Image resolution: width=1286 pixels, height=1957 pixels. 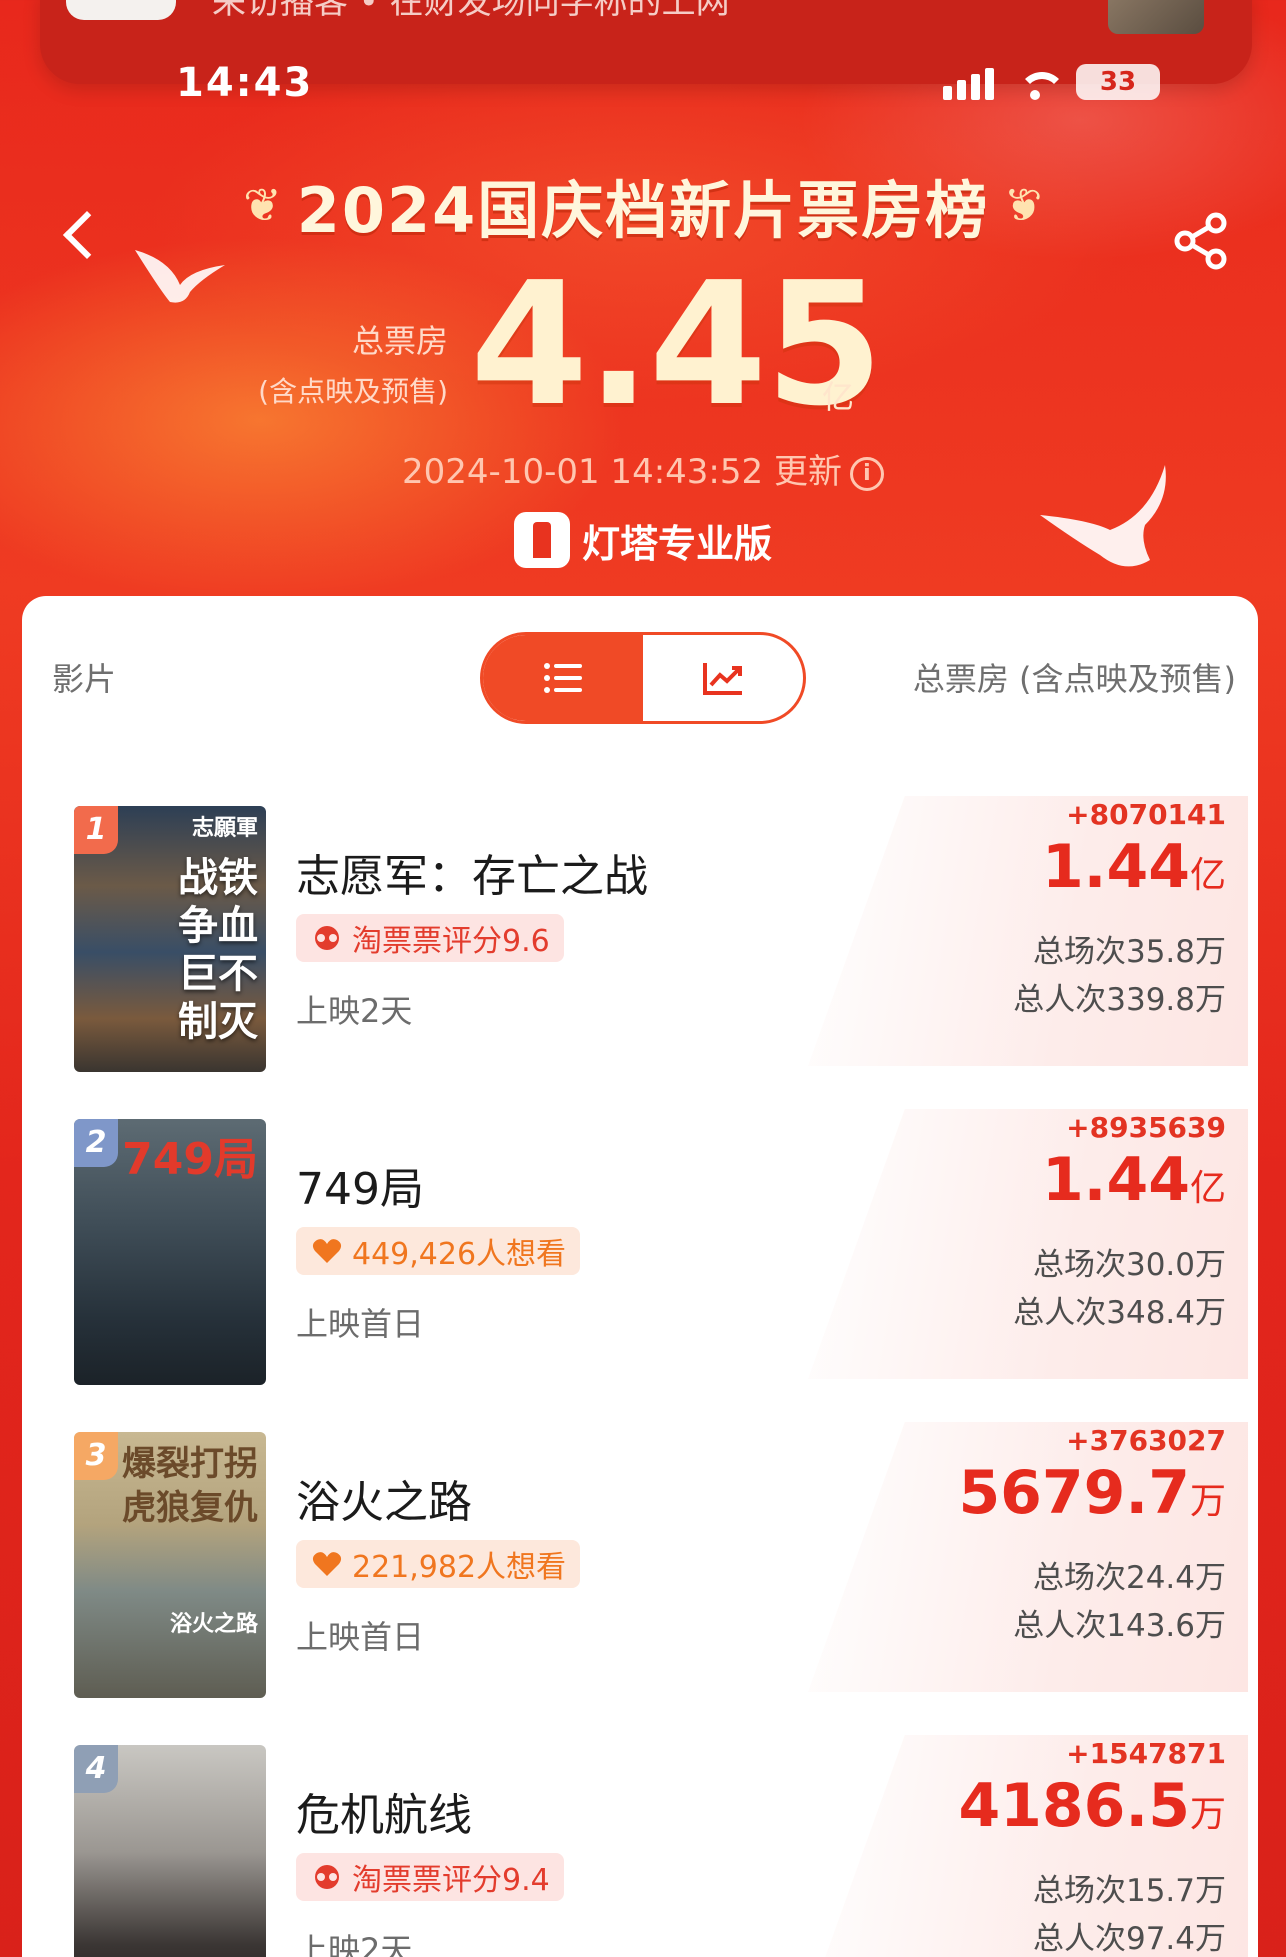 I want to click on movie-poster: 战铁 争血 巨不 制灭 志願軍 1, so click(x=170, y=939).